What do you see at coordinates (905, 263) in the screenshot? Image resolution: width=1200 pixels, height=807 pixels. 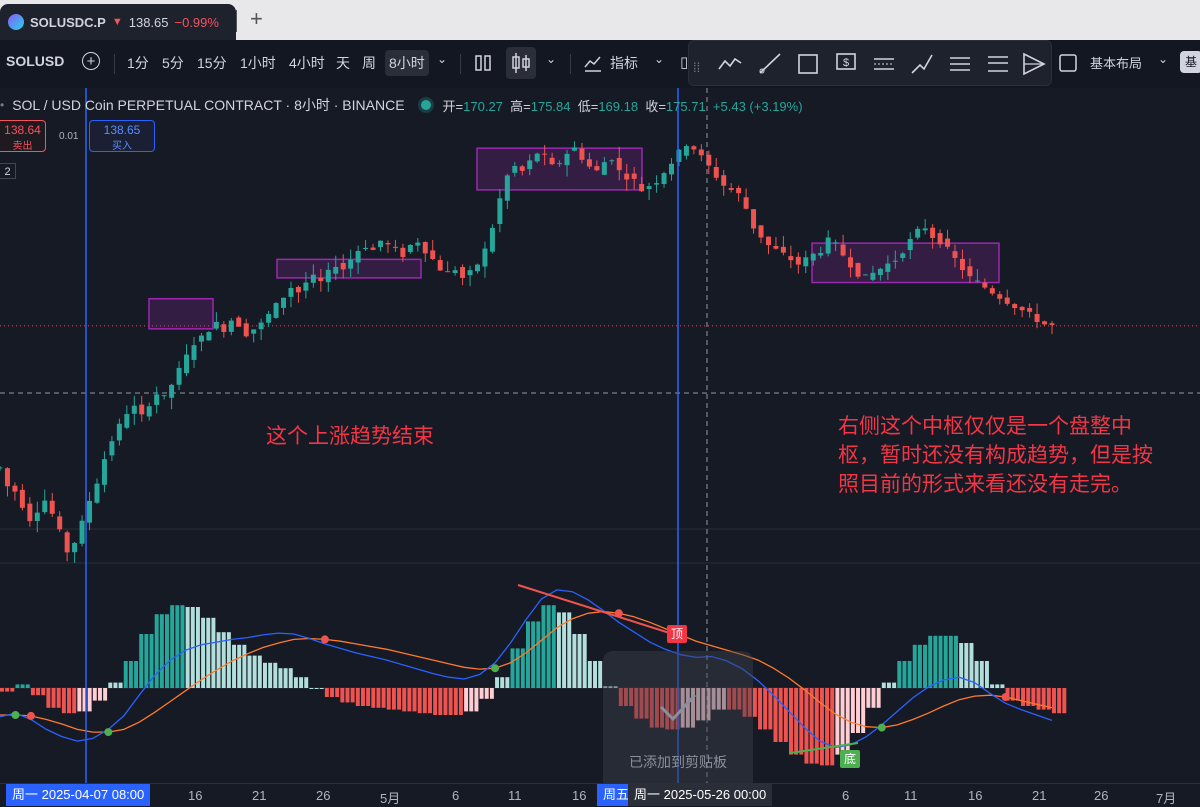 I see `consolidation-box` at bounding box center [905, 263].